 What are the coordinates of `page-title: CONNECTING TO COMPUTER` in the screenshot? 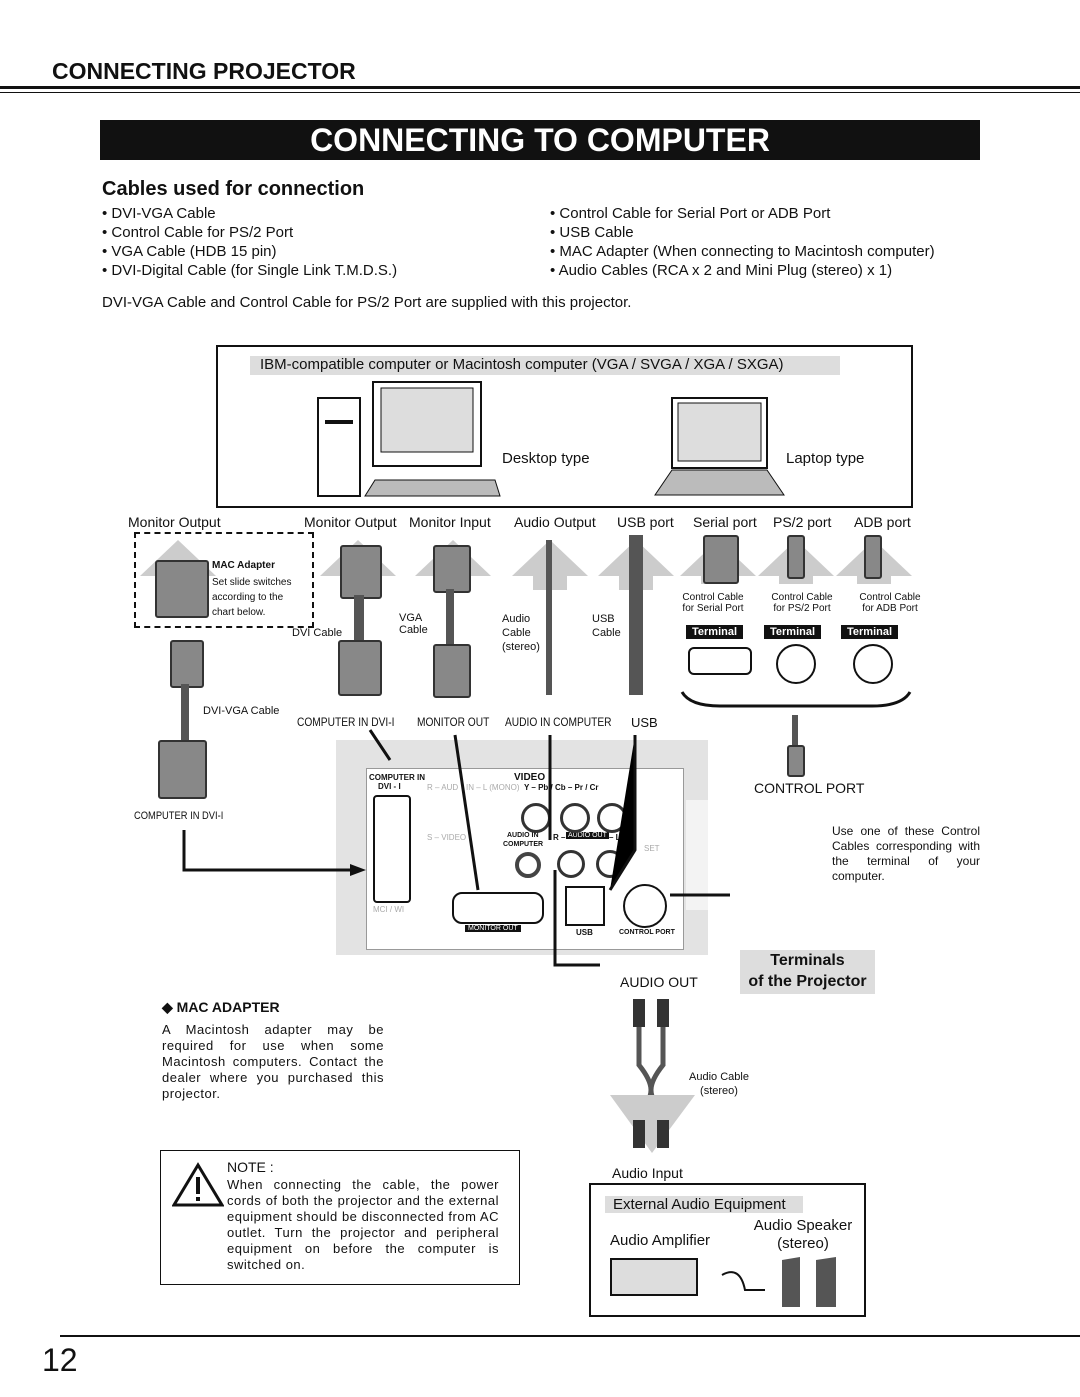 It's located at (540, 140).